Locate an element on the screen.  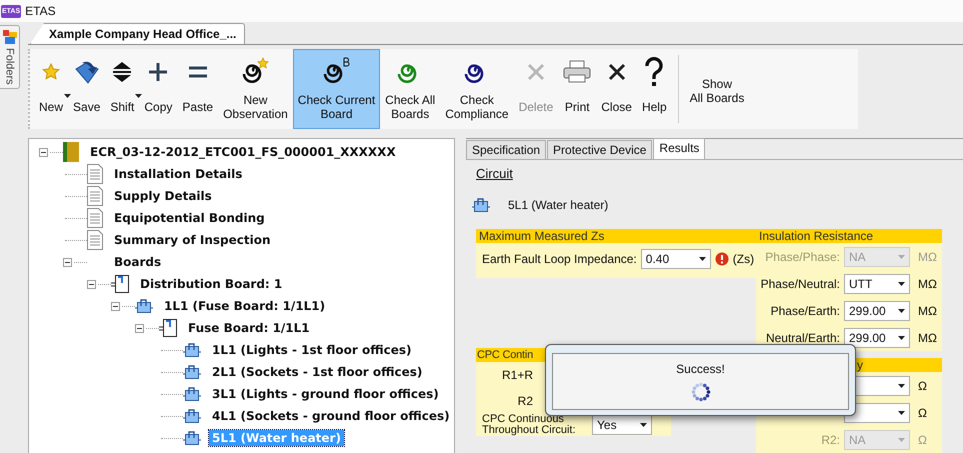
toolbar-button: Help is located at coordinates (654, 89).